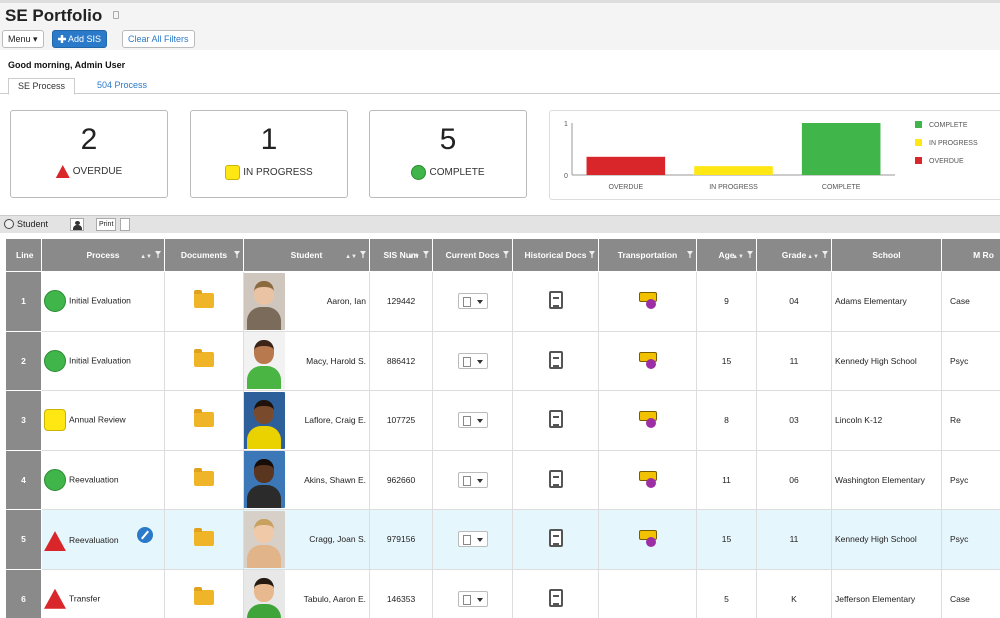 The height and width of the screenshot is (618, 1000). I want to click on overdue-count: 2, so click(89, 139).